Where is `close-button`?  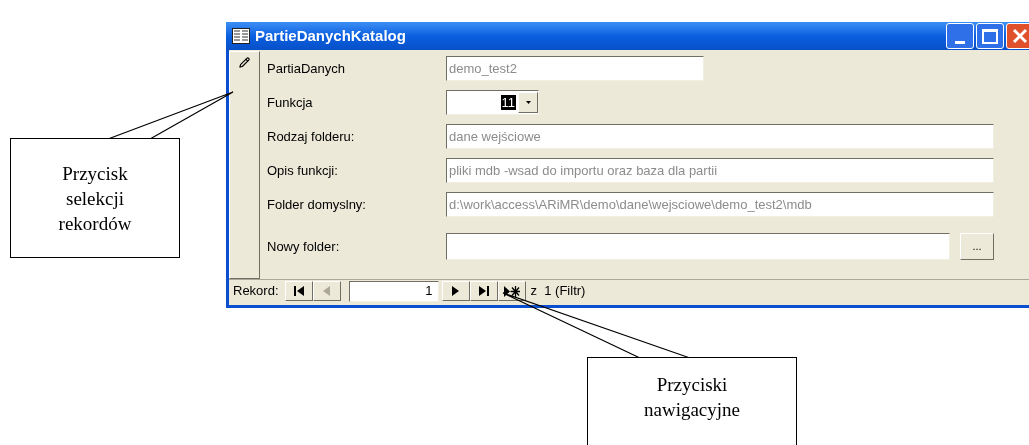 close-button is located at coordinates (1017, 36).